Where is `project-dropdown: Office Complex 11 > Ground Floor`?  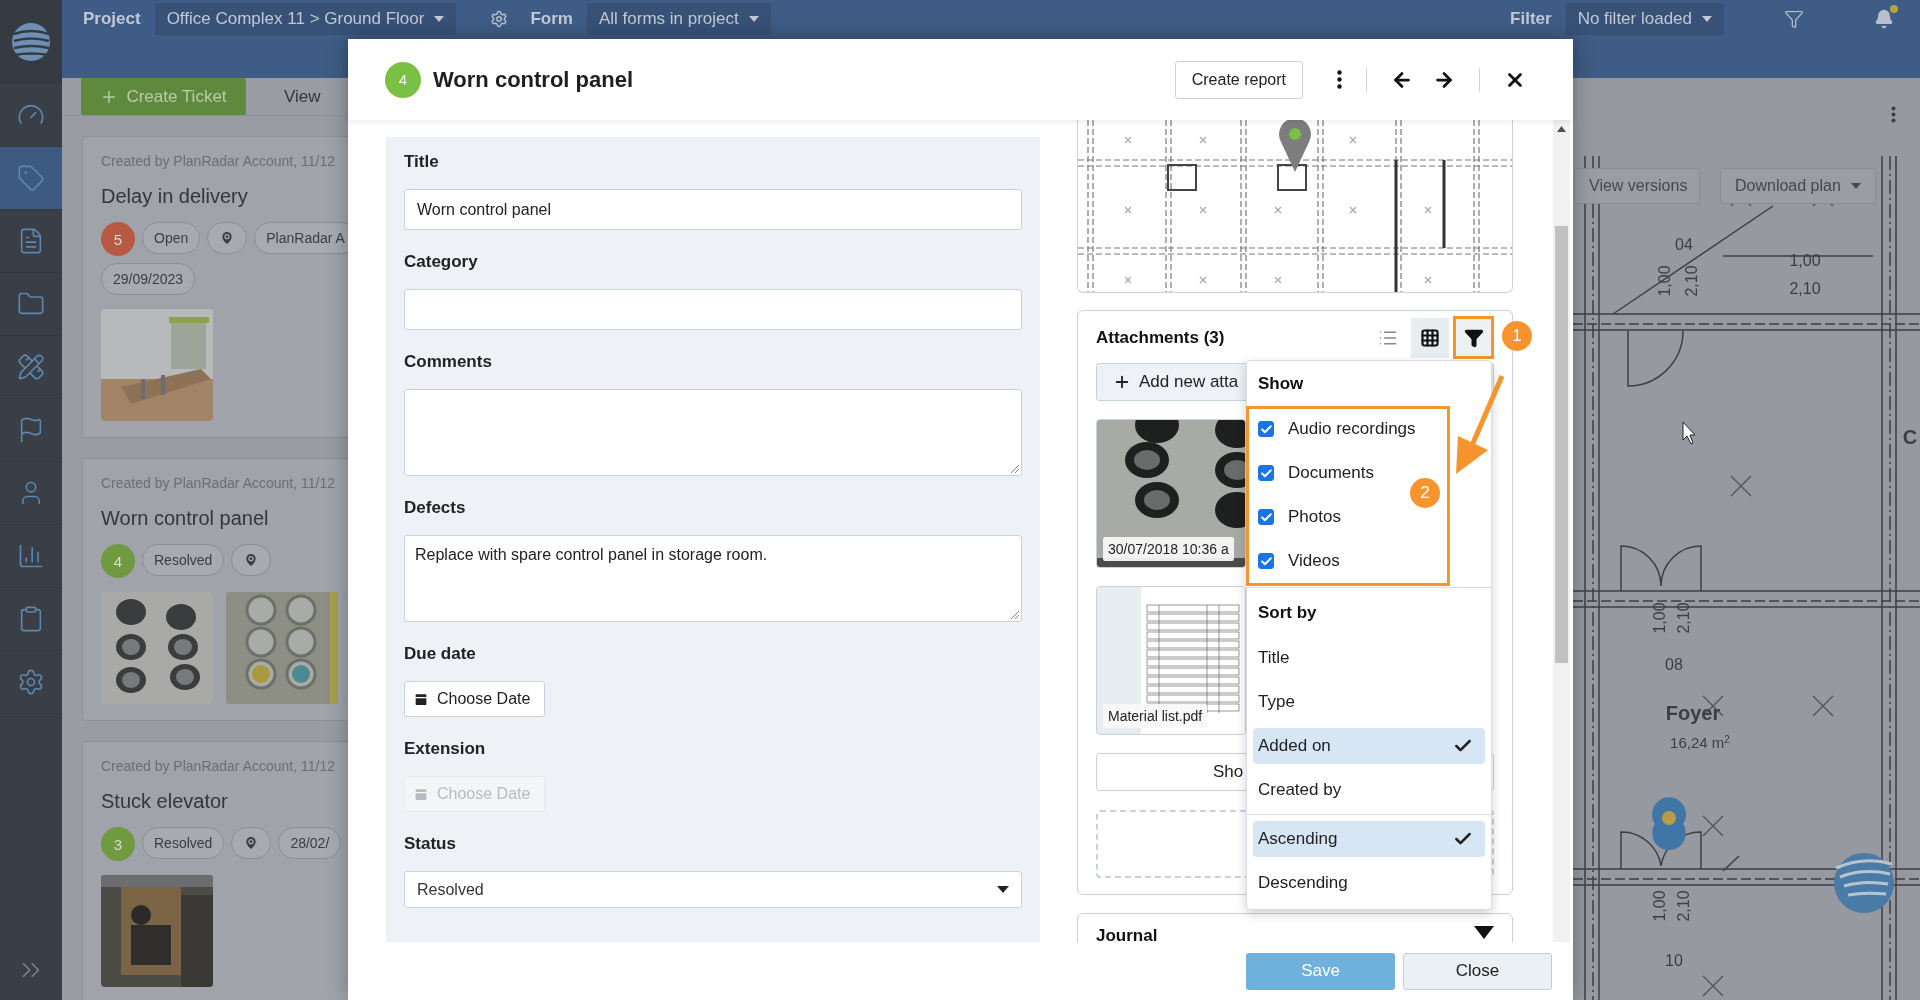
project-dropdown: Office Complex 11 > Ground Floor is located at coordinates (305, 19).